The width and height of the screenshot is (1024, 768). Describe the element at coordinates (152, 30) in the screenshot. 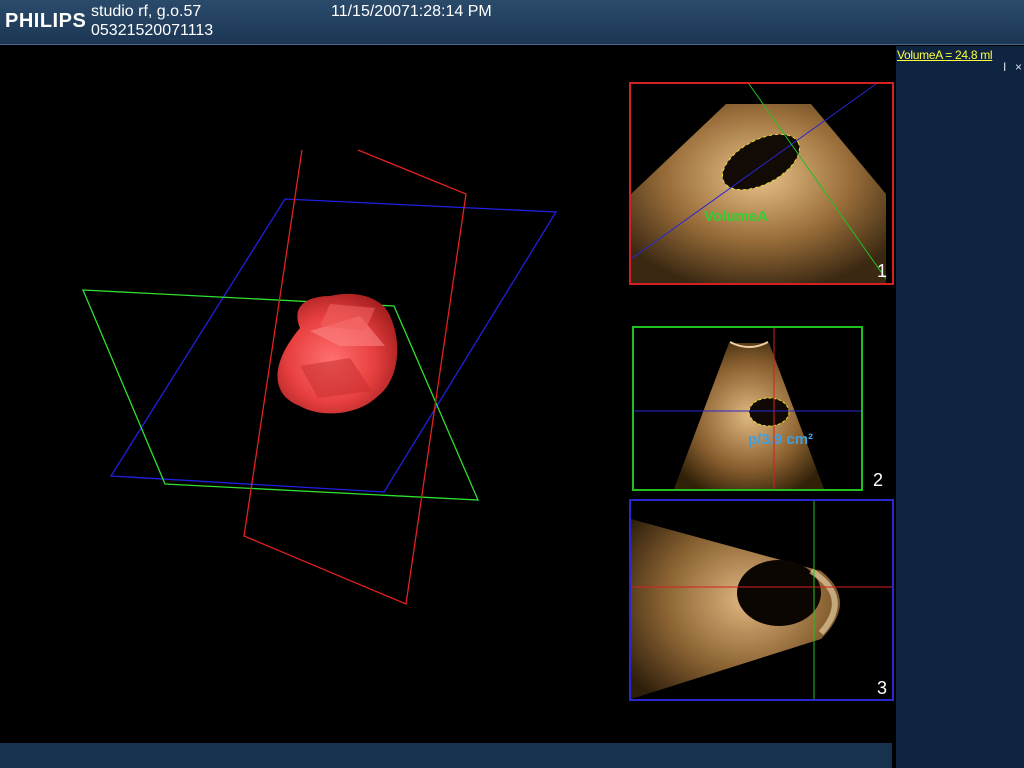

I see `study-id: 05321520071113` at that location.